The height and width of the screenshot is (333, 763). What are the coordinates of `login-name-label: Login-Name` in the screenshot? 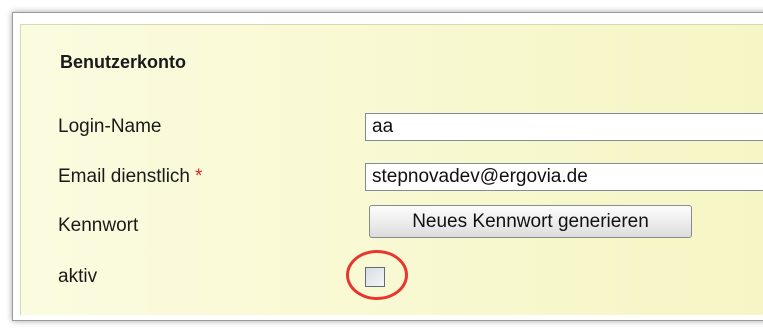 It's located at (110, 126).